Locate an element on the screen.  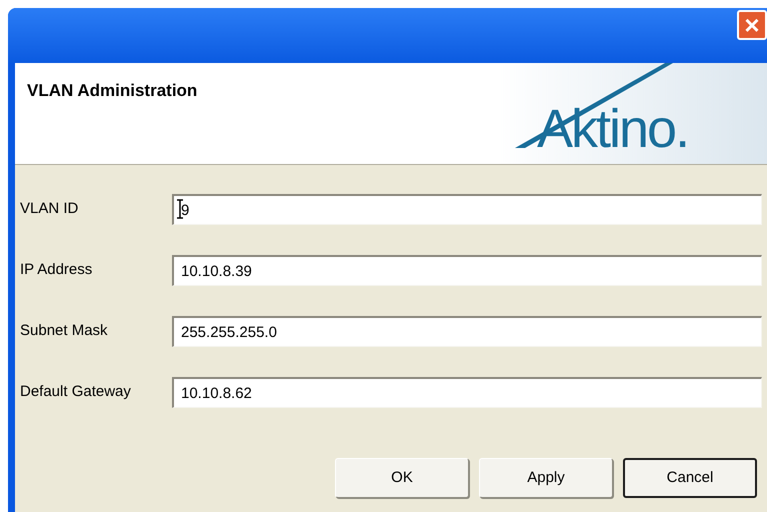
input-field: 10.10.8.39 is located at coordinates (467, 270).